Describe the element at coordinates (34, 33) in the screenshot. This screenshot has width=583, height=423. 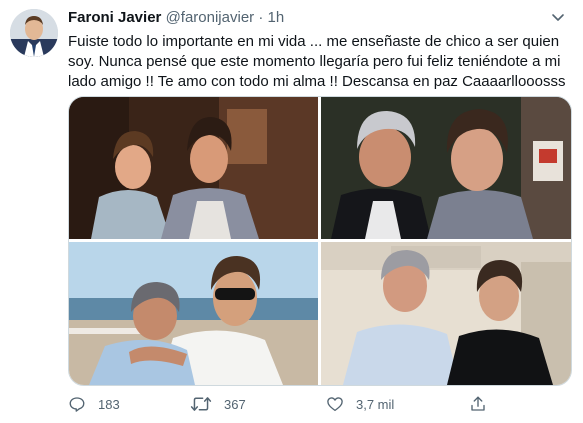
I see `avatar` at that location.